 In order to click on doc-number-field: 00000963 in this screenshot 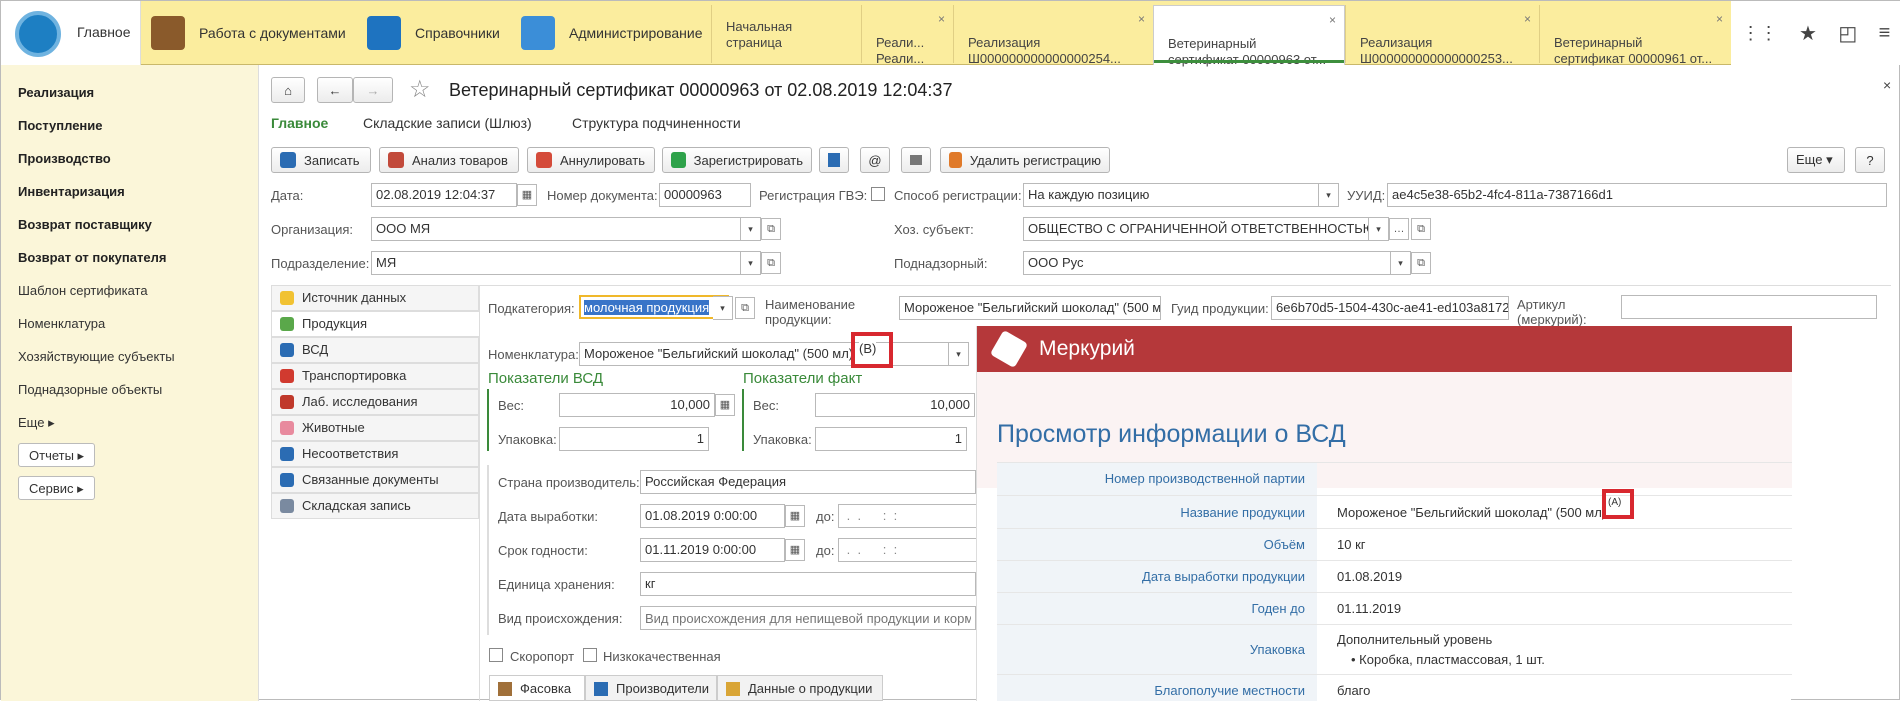, I will do `click(705, 195)`.